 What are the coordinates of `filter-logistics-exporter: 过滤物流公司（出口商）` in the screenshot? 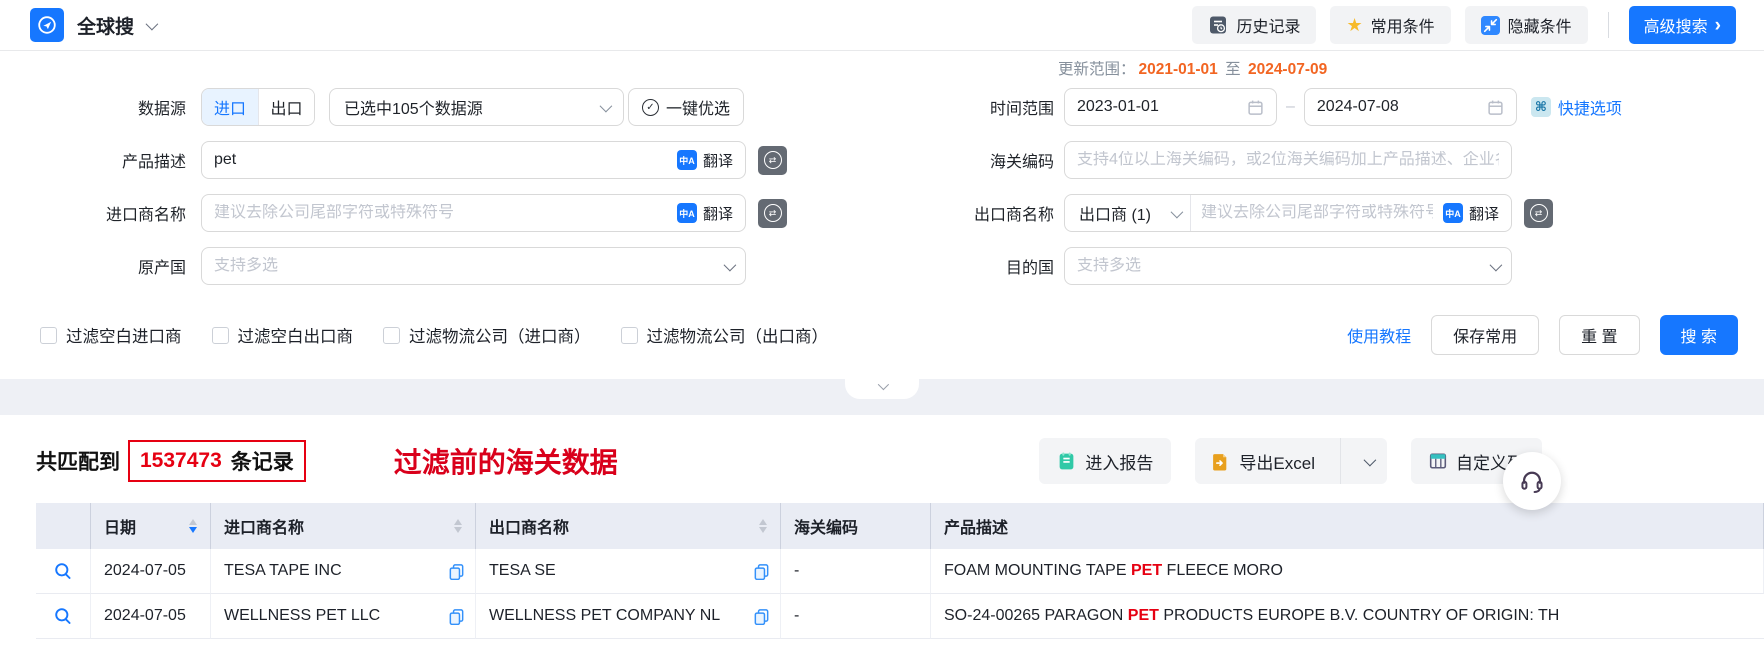 It's located at (724, 335).